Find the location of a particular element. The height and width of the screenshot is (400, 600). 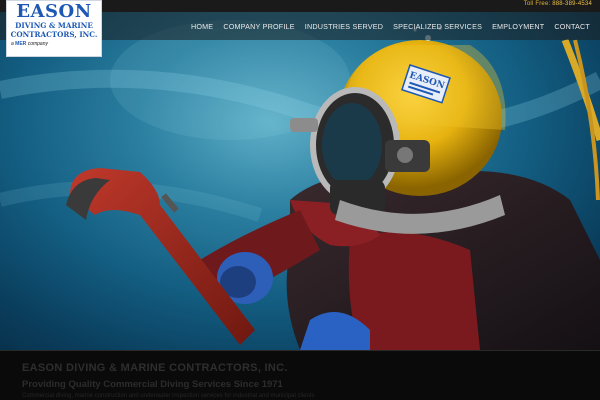

intro-heading: EASON DIVING & MARINE CONTRACTORS, INC. is located at coordinates (155, 368).